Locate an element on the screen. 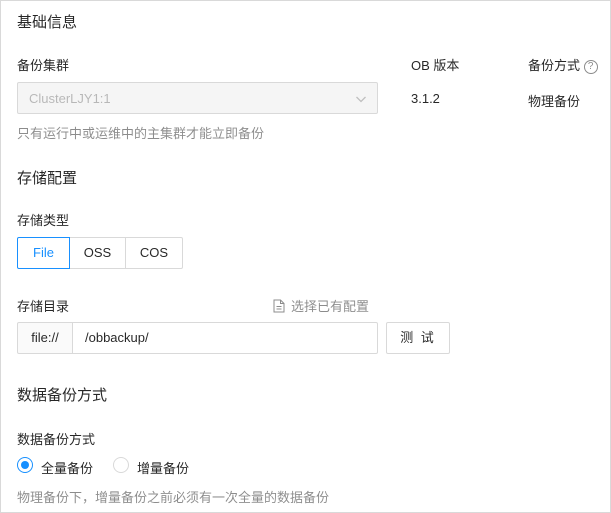  select-existing-config-text: 选择已有配置 is located at coordinates (330, 306).